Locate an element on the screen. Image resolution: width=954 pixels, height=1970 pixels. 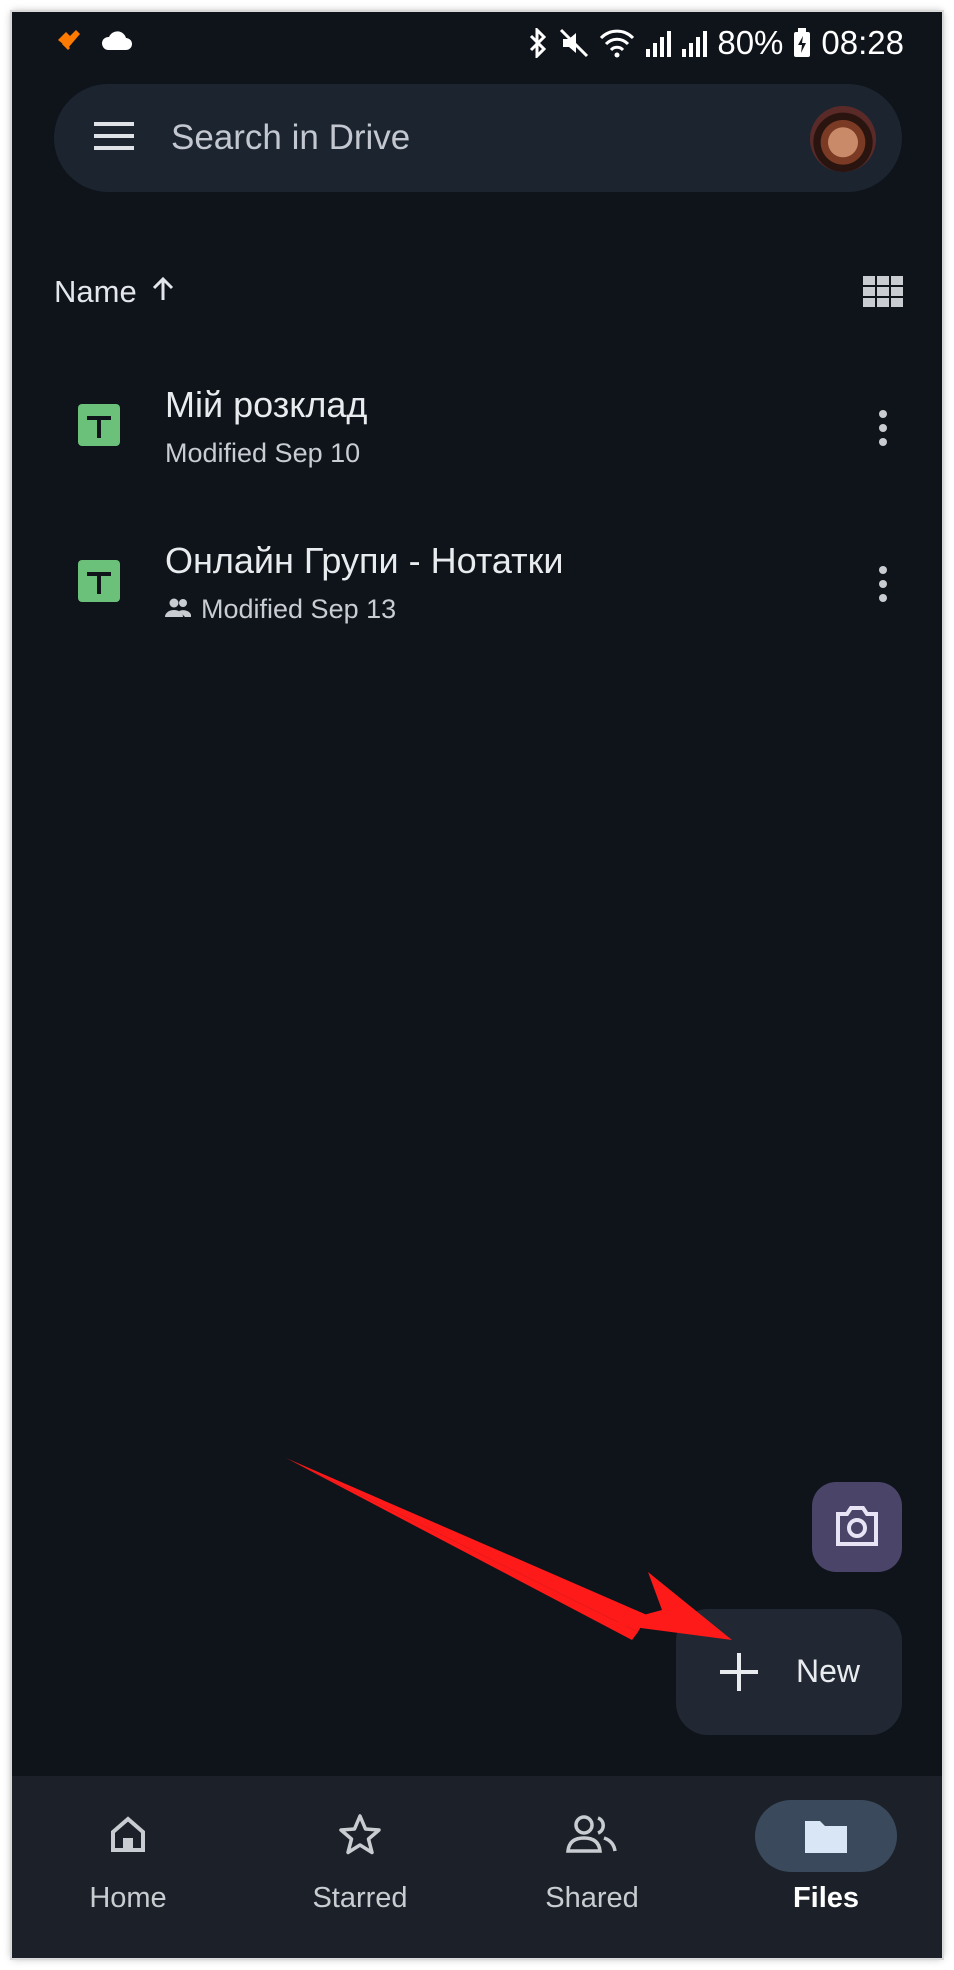
nav-files: Files is located at coordinates (826, 1867).